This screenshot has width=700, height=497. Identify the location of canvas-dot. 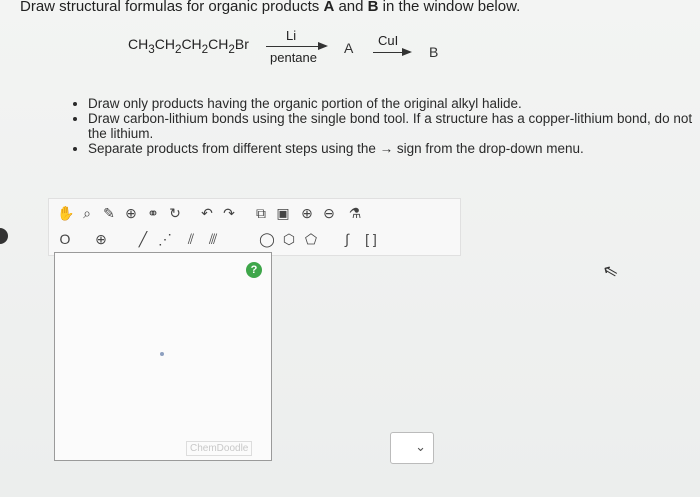
(162, 354).